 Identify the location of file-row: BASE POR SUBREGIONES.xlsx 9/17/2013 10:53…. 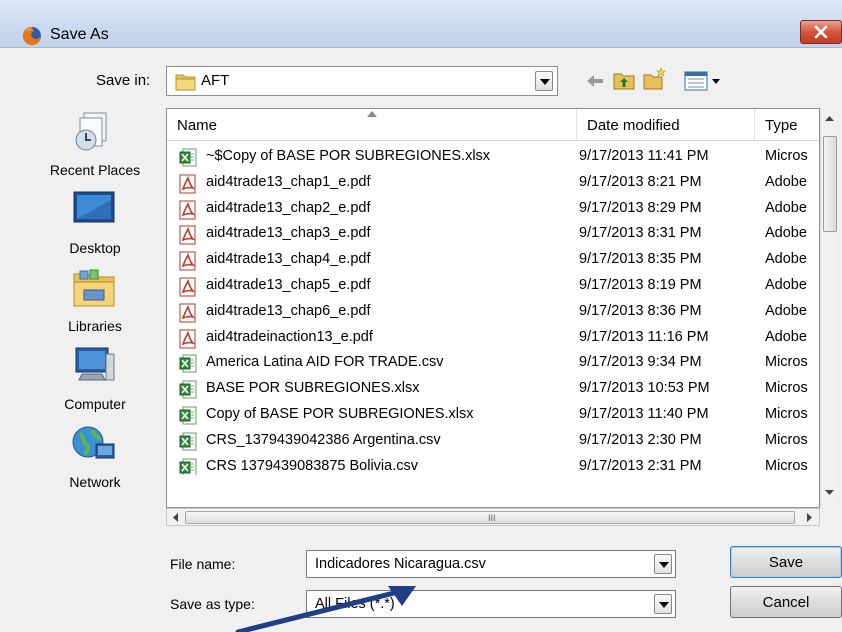
(493, 389).